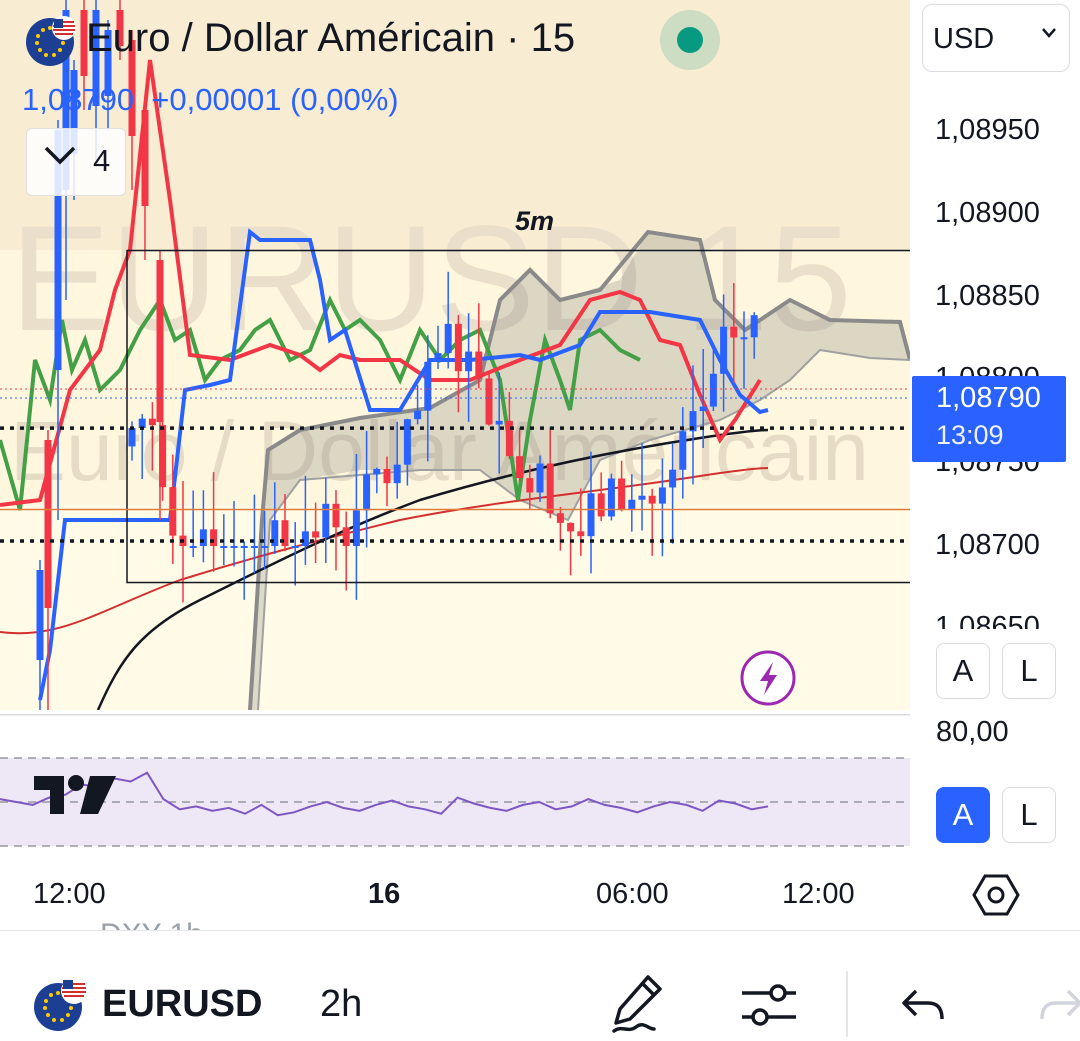 Image resolution: width=1080 pixels, height=1041 pixels. What do you see at coordinates (540, 985) in the screenshot?
I see `bottom-toolbar: EURUSD 2h` at bounding box center [540, 985].